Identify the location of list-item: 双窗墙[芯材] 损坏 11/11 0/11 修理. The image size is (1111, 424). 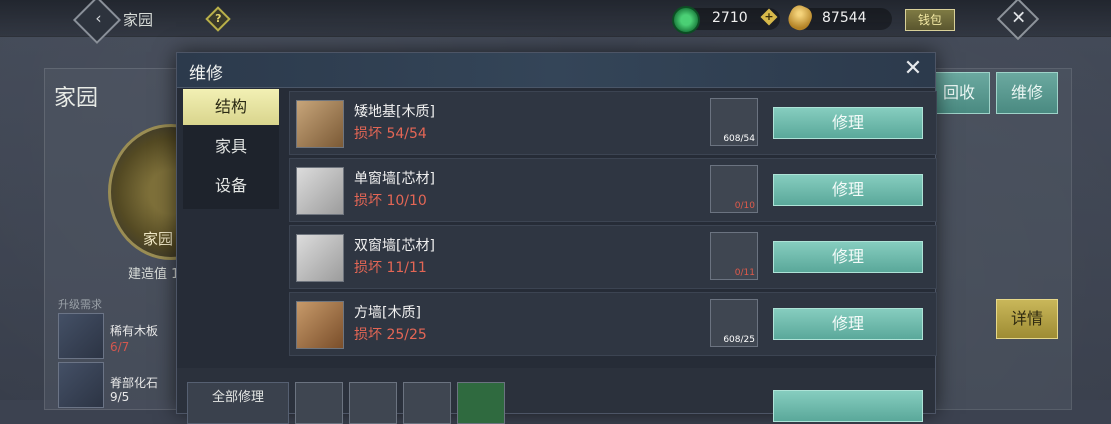
(613, 257).